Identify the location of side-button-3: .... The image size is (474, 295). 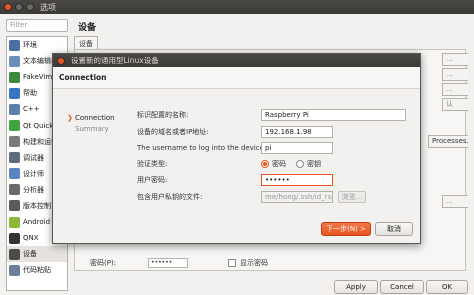
(455, 89).